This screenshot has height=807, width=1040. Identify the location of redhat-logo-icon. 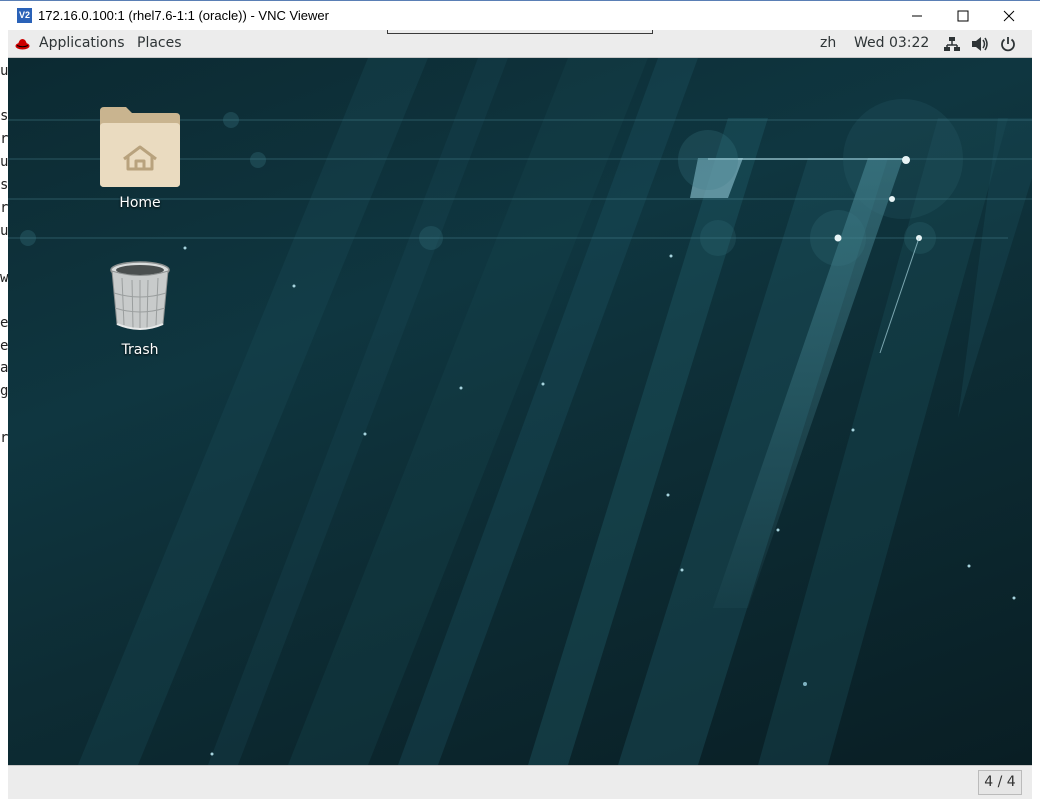
(22, 44).